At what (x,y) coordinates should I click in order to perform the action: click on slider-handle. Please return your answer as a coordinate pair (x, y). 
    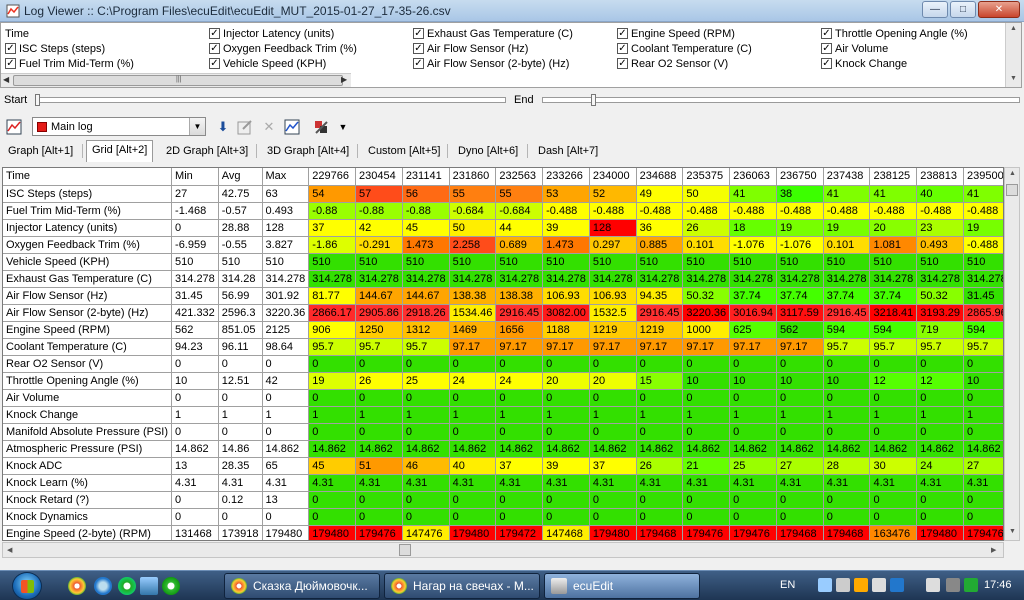
    Looking at the image, I should click on (593, 100).